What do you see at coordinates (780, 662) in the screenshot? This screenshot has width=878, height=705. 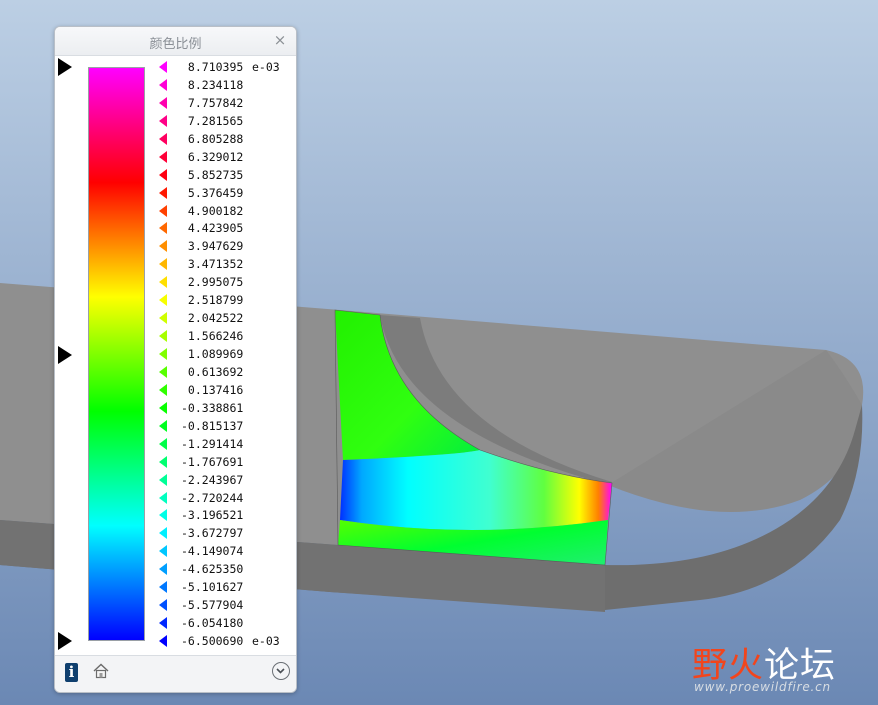 I see `forum-watermark: 野火论坛 www.proewildfire.cn` at bounding box center [780, 662].